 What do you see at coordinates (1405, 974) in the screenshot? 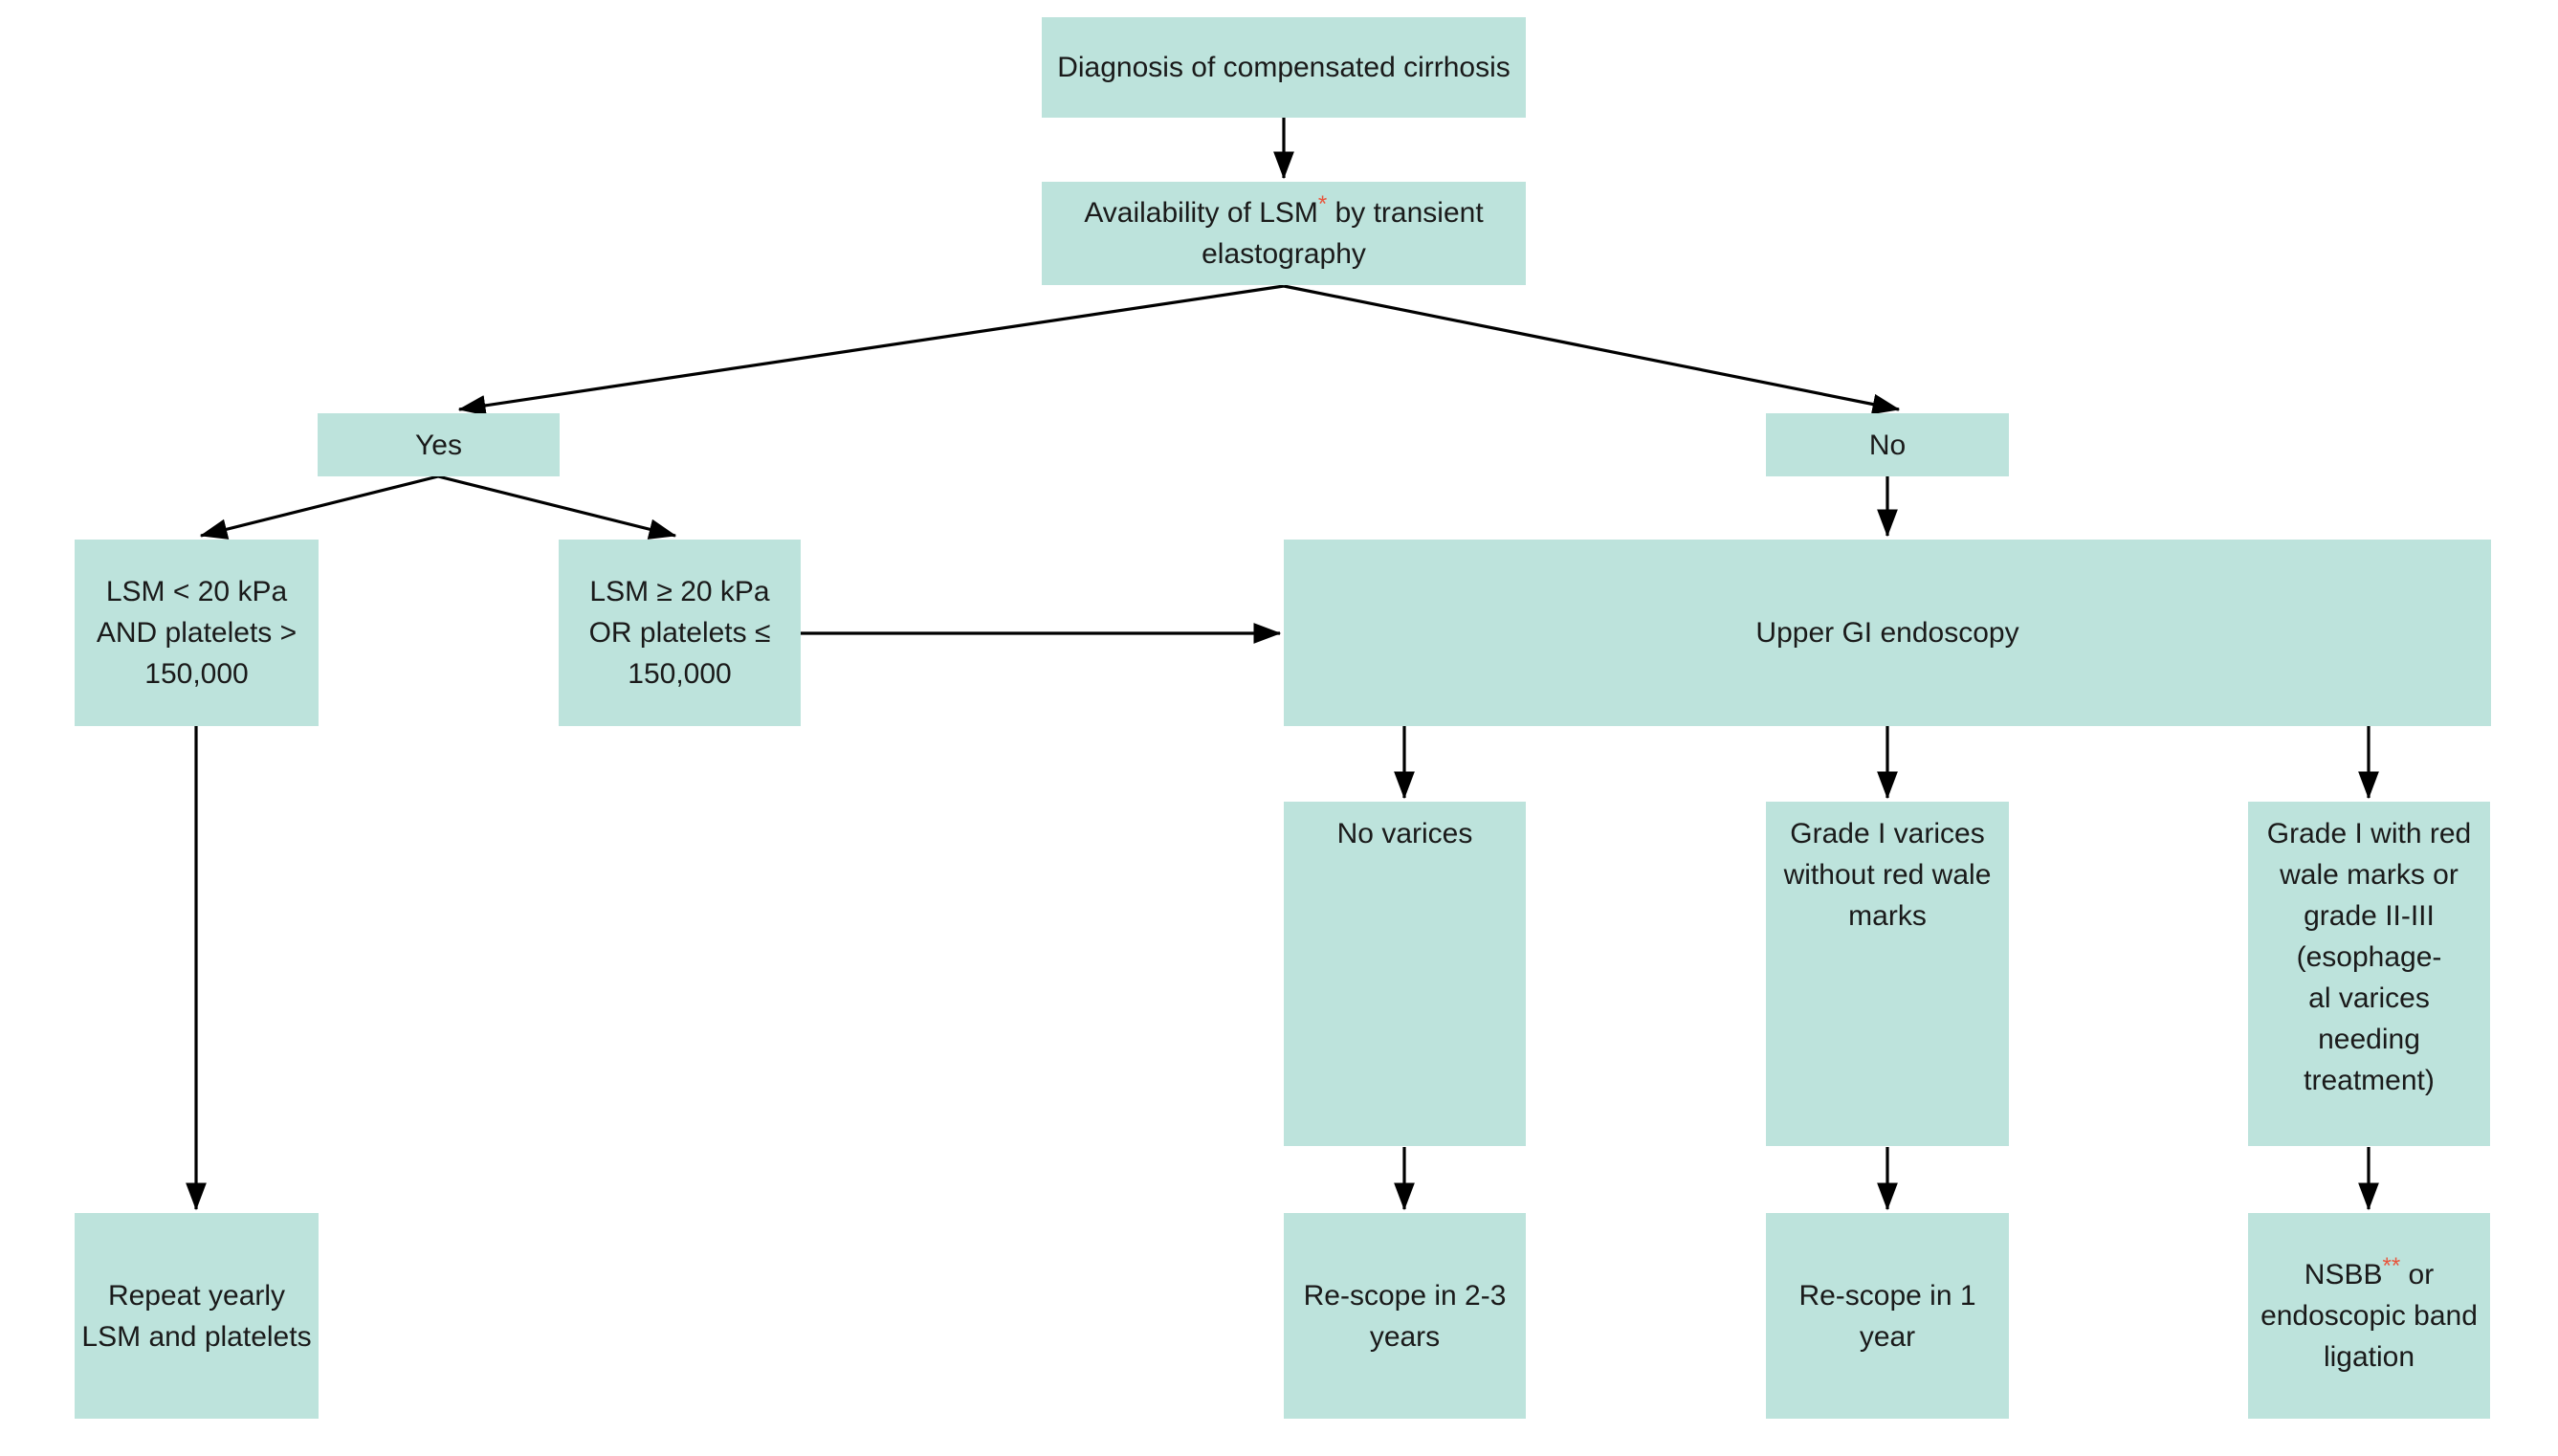
I see `node-no-varices: No varices` at bounding box center [1405, 974].